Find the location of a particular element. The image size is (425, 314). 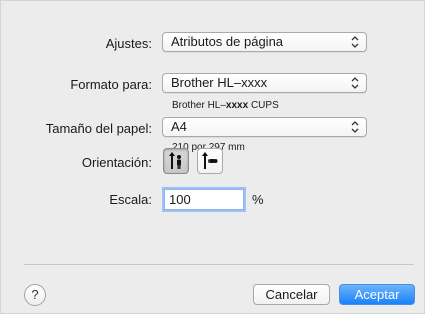

paper-size-label: Tamaño del papel: is located at coordinates (98, 128).